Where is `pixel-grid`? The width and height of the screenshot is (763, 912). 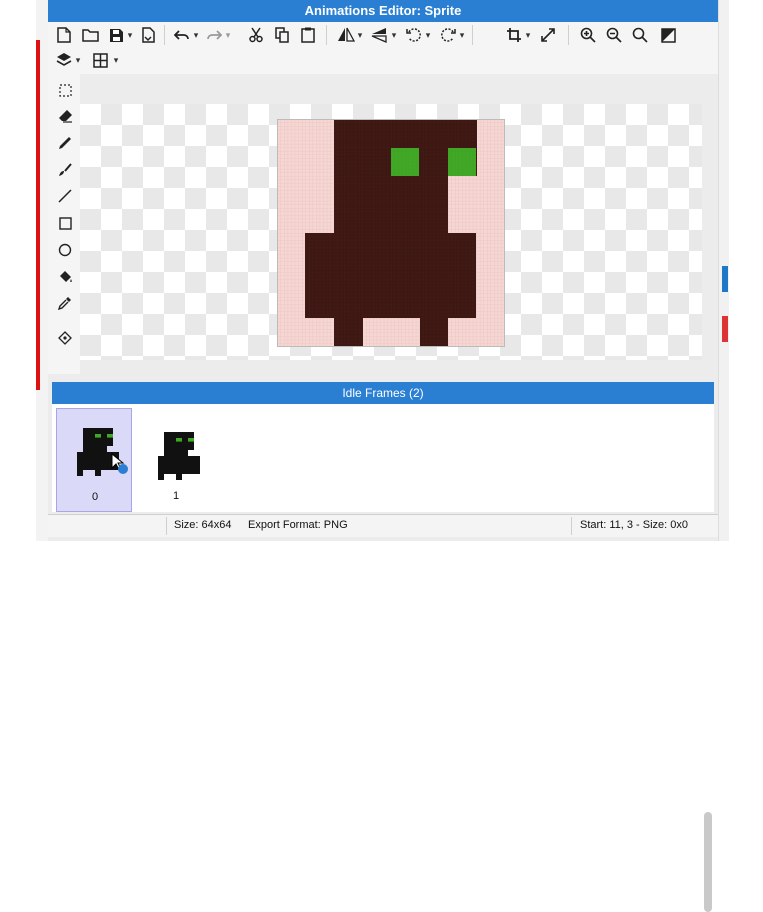
pixel-grid is located at coordinates (391, 233).